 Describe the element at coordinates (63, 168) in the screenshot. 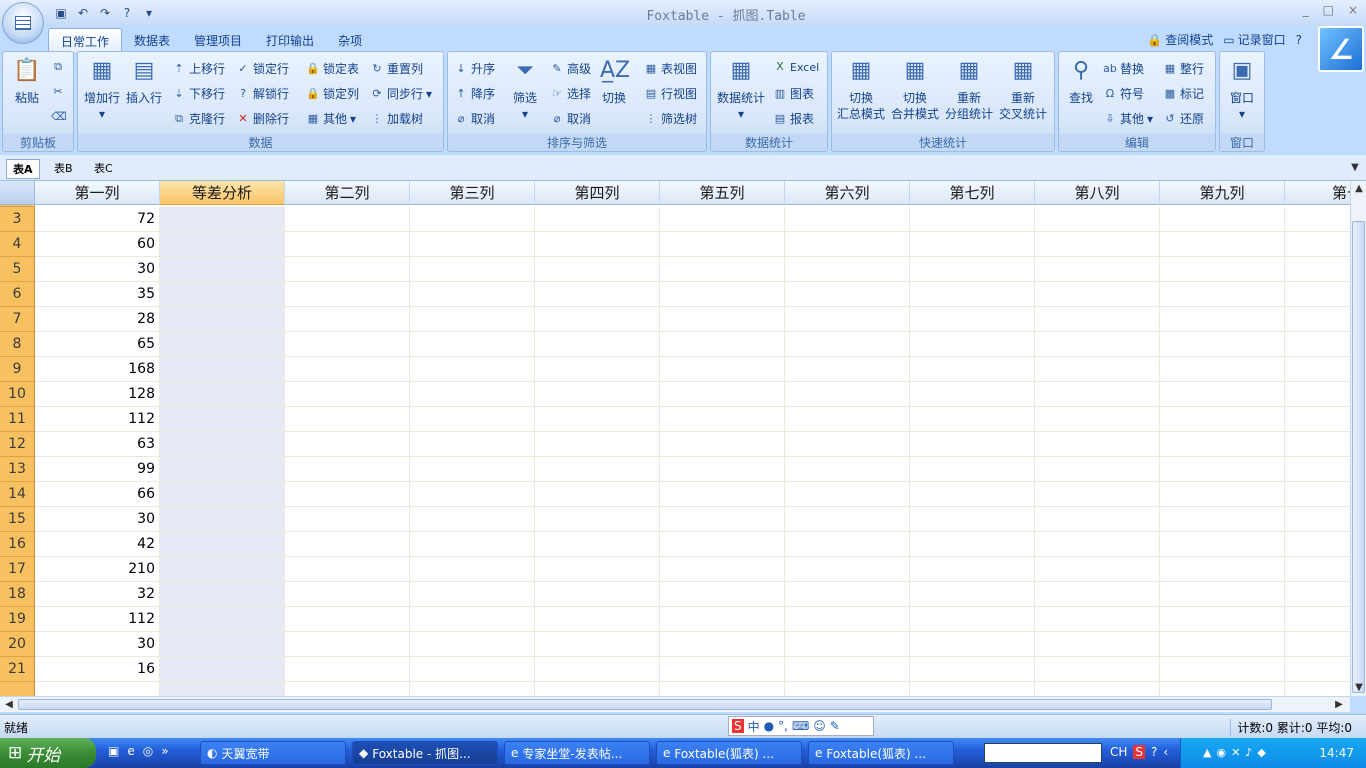

I see `sheet-tab-b: 表B` at that location.